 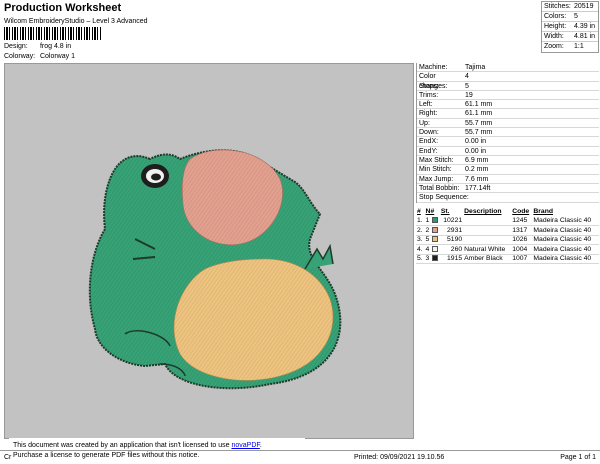 I want to click on printed-timestamp: Printed: 09/09/2021 19.10.56, so click(x=399, y=457).